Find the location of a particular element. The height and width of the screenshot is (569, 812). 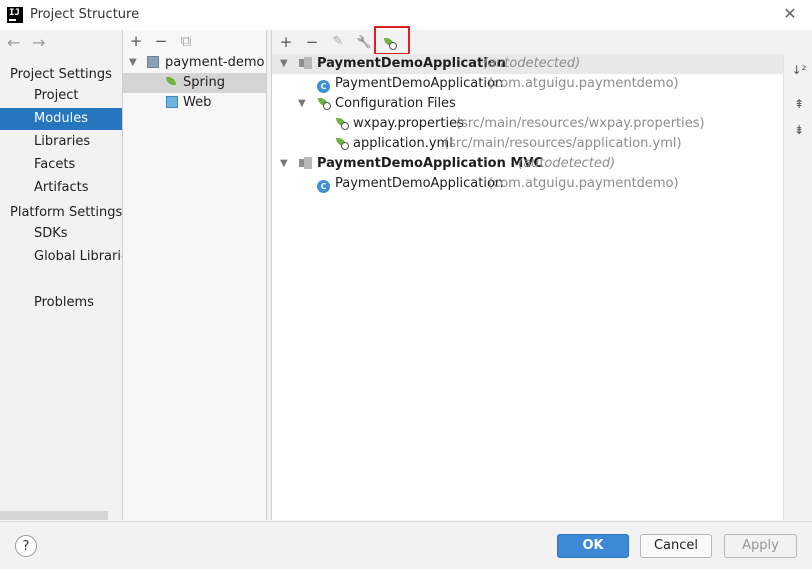

nav-item-modules: Modules is located at coordinates (61, 119).